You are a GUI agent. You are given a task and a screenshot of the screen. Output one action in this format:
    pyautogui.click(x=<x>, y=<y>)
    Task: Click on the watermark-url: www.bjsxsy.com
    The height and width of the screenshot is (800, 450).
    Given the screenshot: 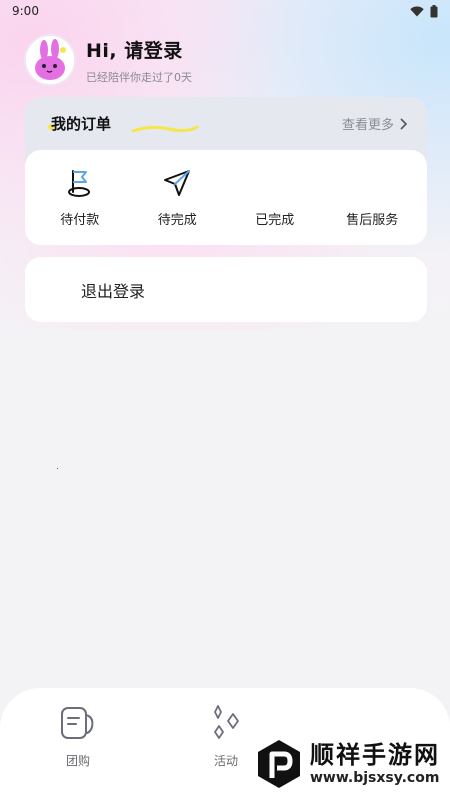 What is the action you would take?
    pyautogui.click(x=375, y=778)
    